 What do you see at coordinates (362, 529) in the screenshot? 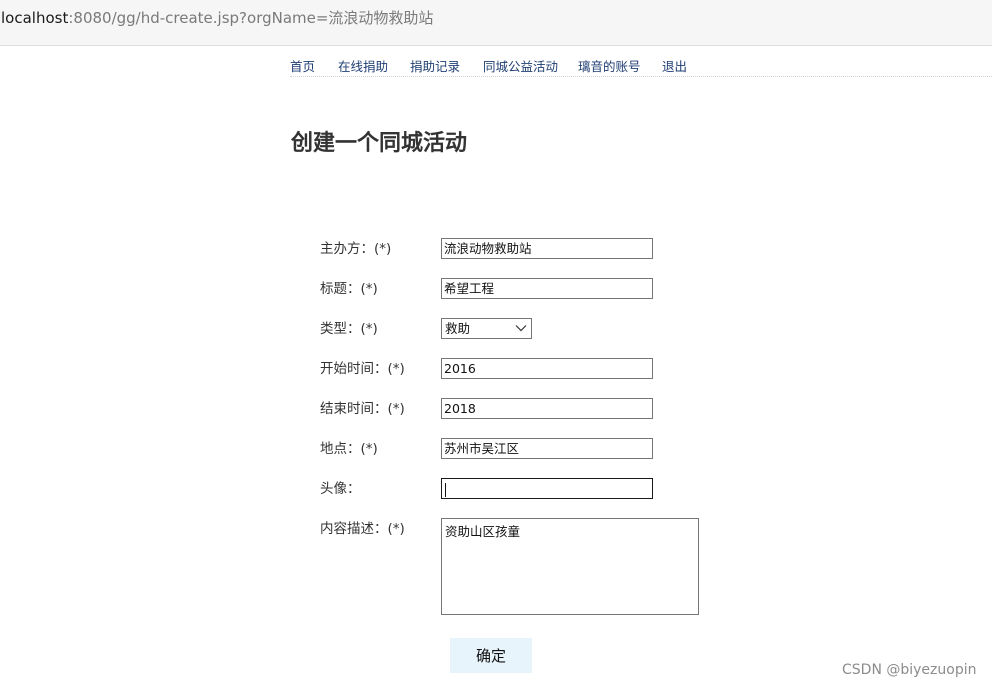
I see `description-label: 内容描述：(*)` at bounding box center [362, 529].